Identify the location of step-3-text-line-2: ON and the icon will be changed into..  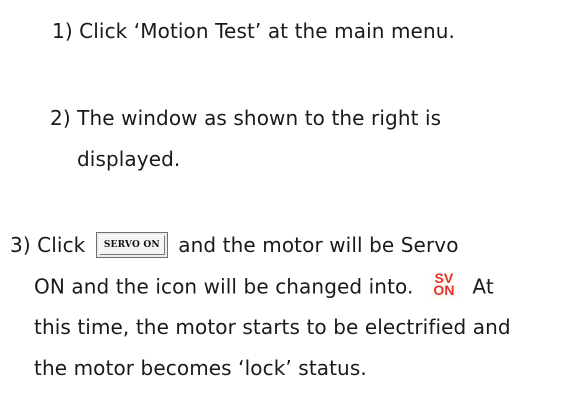
(224, 286).